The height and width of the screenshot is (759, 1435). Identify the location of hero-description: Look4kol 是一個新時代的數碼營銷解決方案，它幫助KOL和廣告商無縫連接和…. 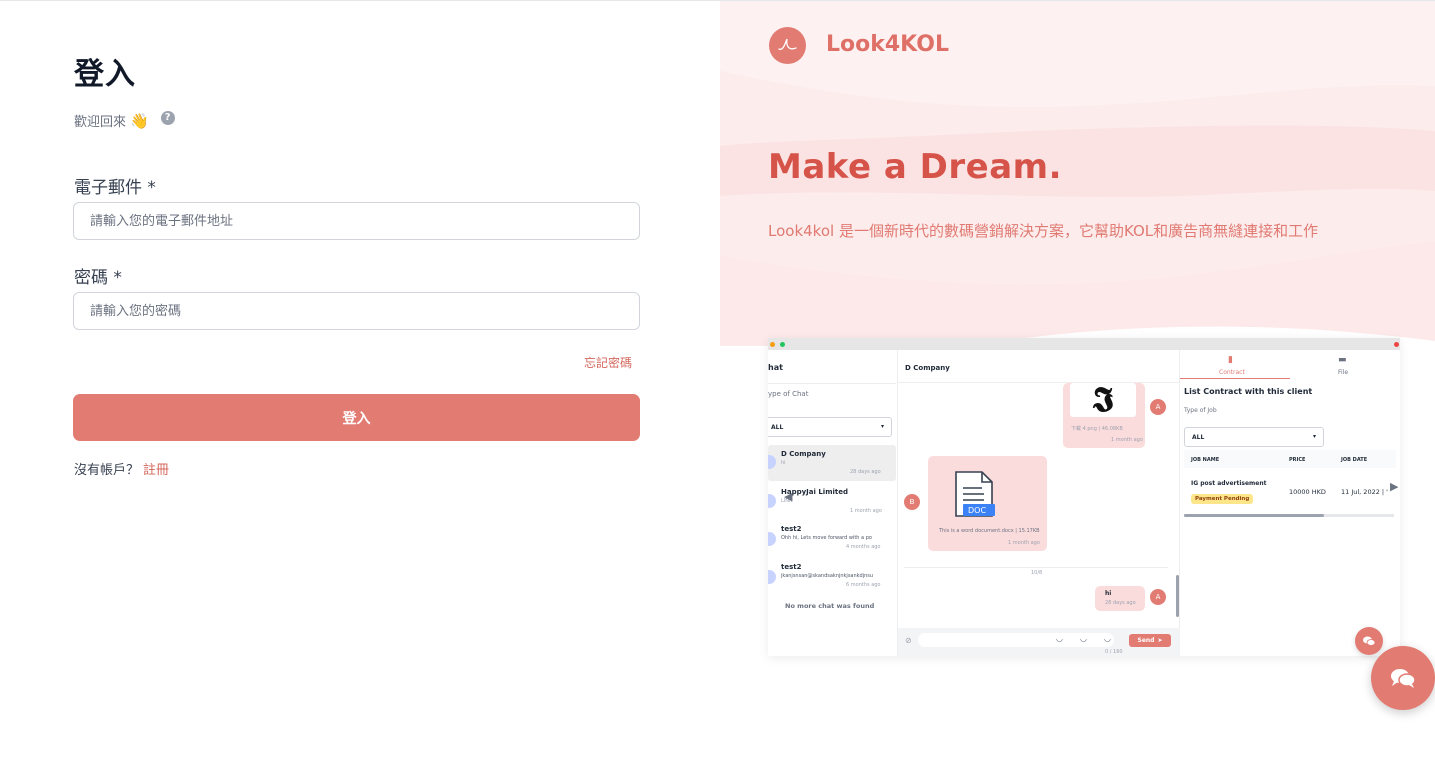
(1043, 231).